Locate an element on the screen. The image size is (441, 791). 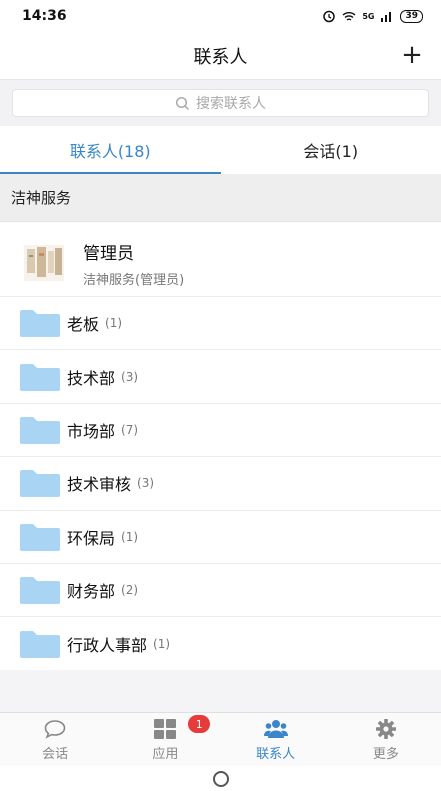
folder-name: 技术部 is located at coordinates (91, 378).